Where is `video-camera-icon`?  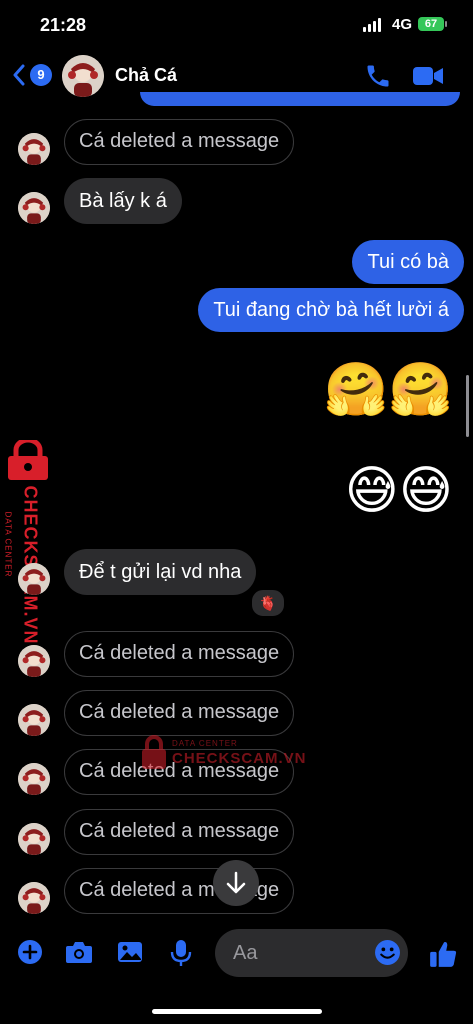
video-camera-icon is located at coordinates (428, 76).